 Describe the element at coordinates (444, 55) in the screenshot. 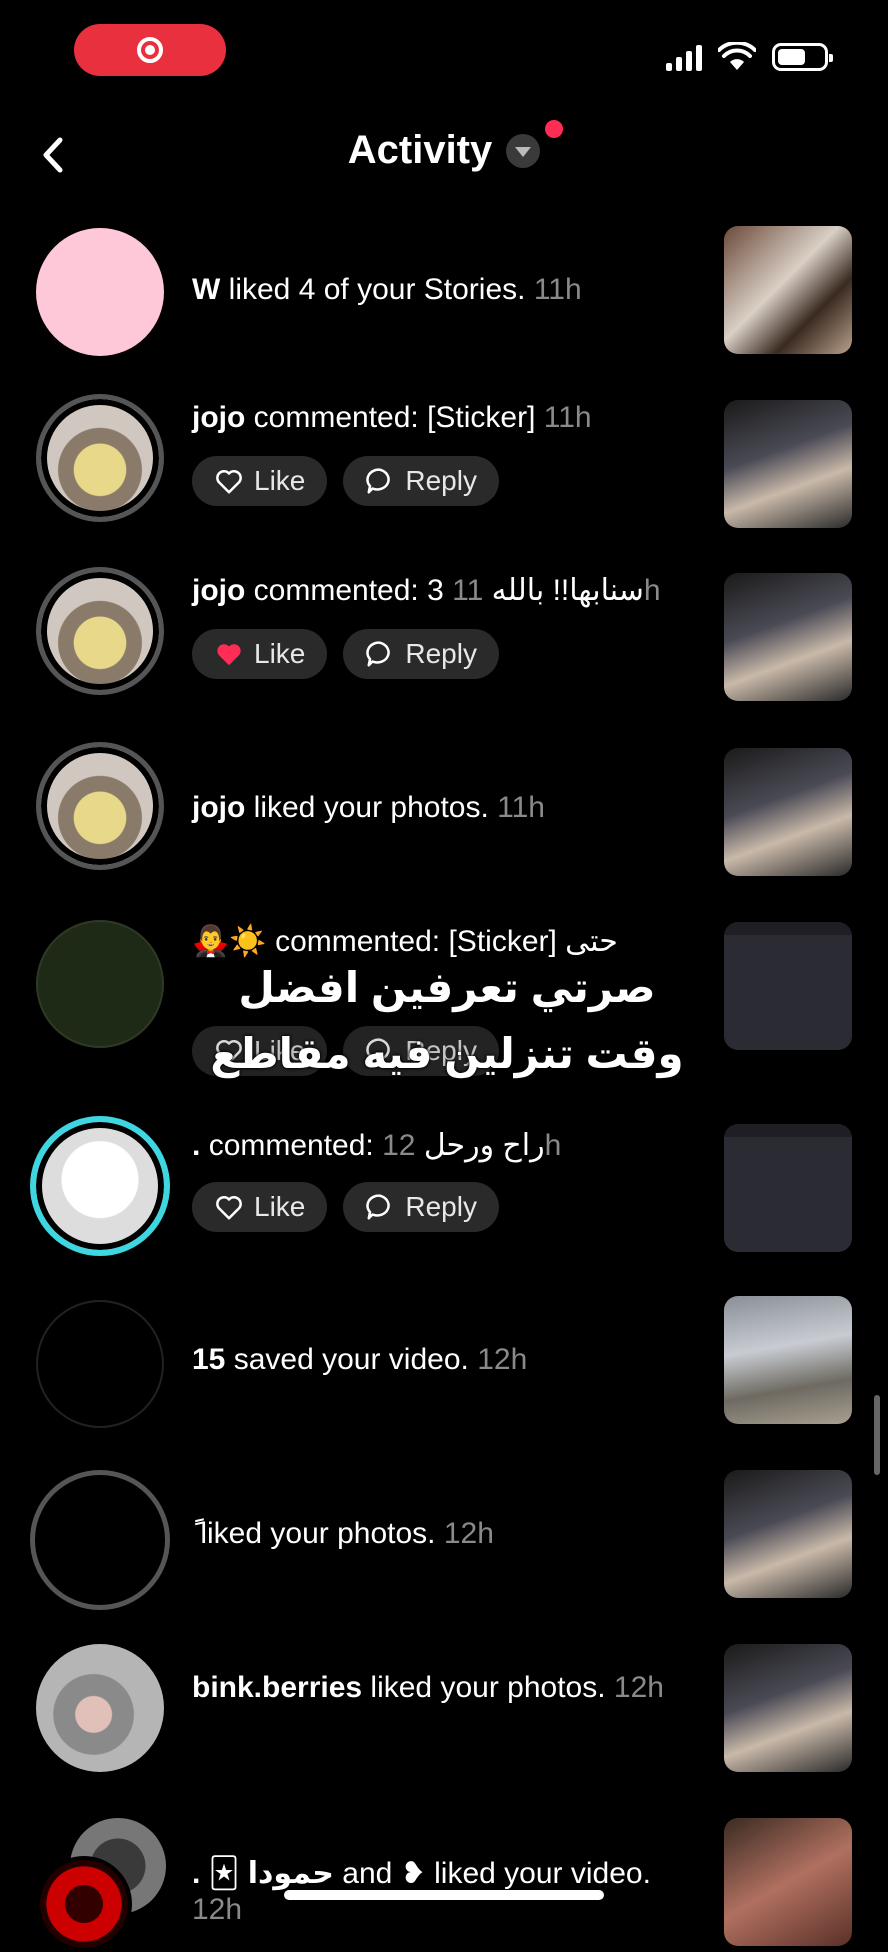

I see `status-bar` at that location.